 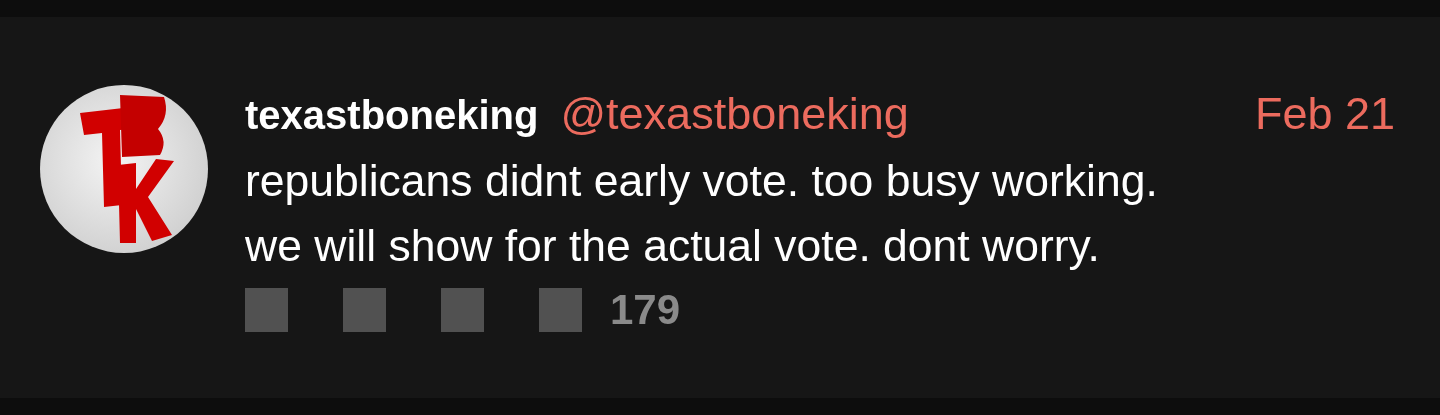 I want to click on comment-text: republicans didnt early vote. too busy working., so click(x=702, y=181).